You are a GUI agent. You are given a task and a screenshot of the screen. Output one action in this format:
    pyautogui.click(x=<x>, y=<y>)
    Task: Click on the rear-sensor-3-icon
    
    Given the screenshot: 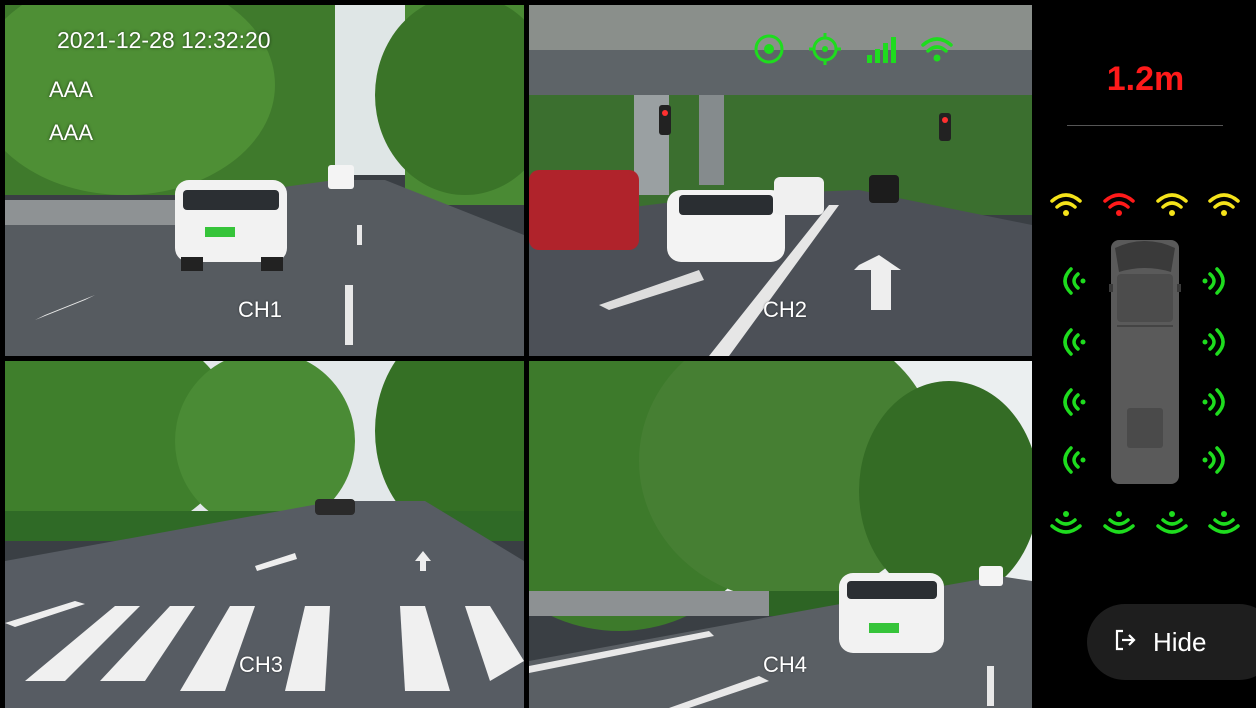 What is the action you would take?
    pyautogui.click(x=1172, y=523)
    